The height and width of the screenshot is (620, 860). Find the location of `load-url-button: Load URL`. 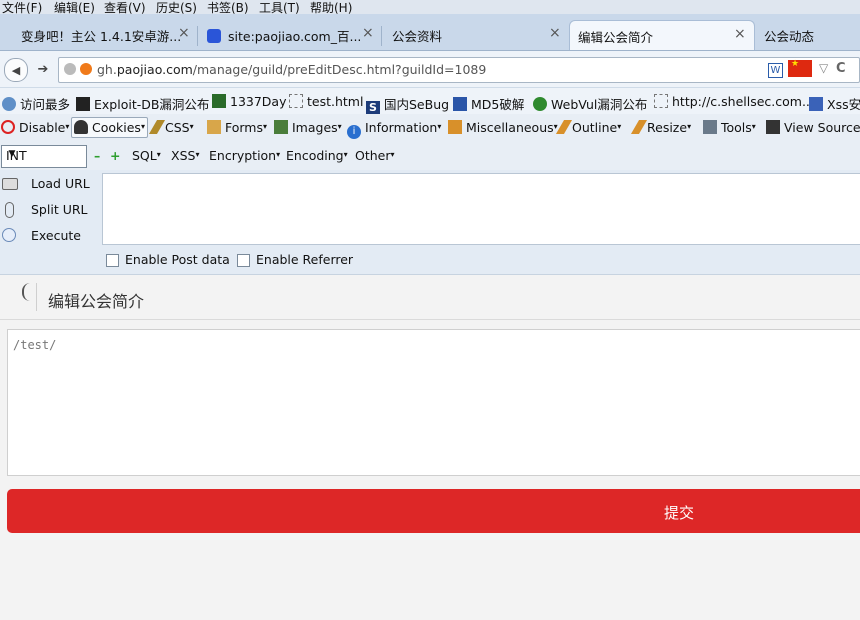

load-url-button: Load URL is located at coordinates (50, 183).